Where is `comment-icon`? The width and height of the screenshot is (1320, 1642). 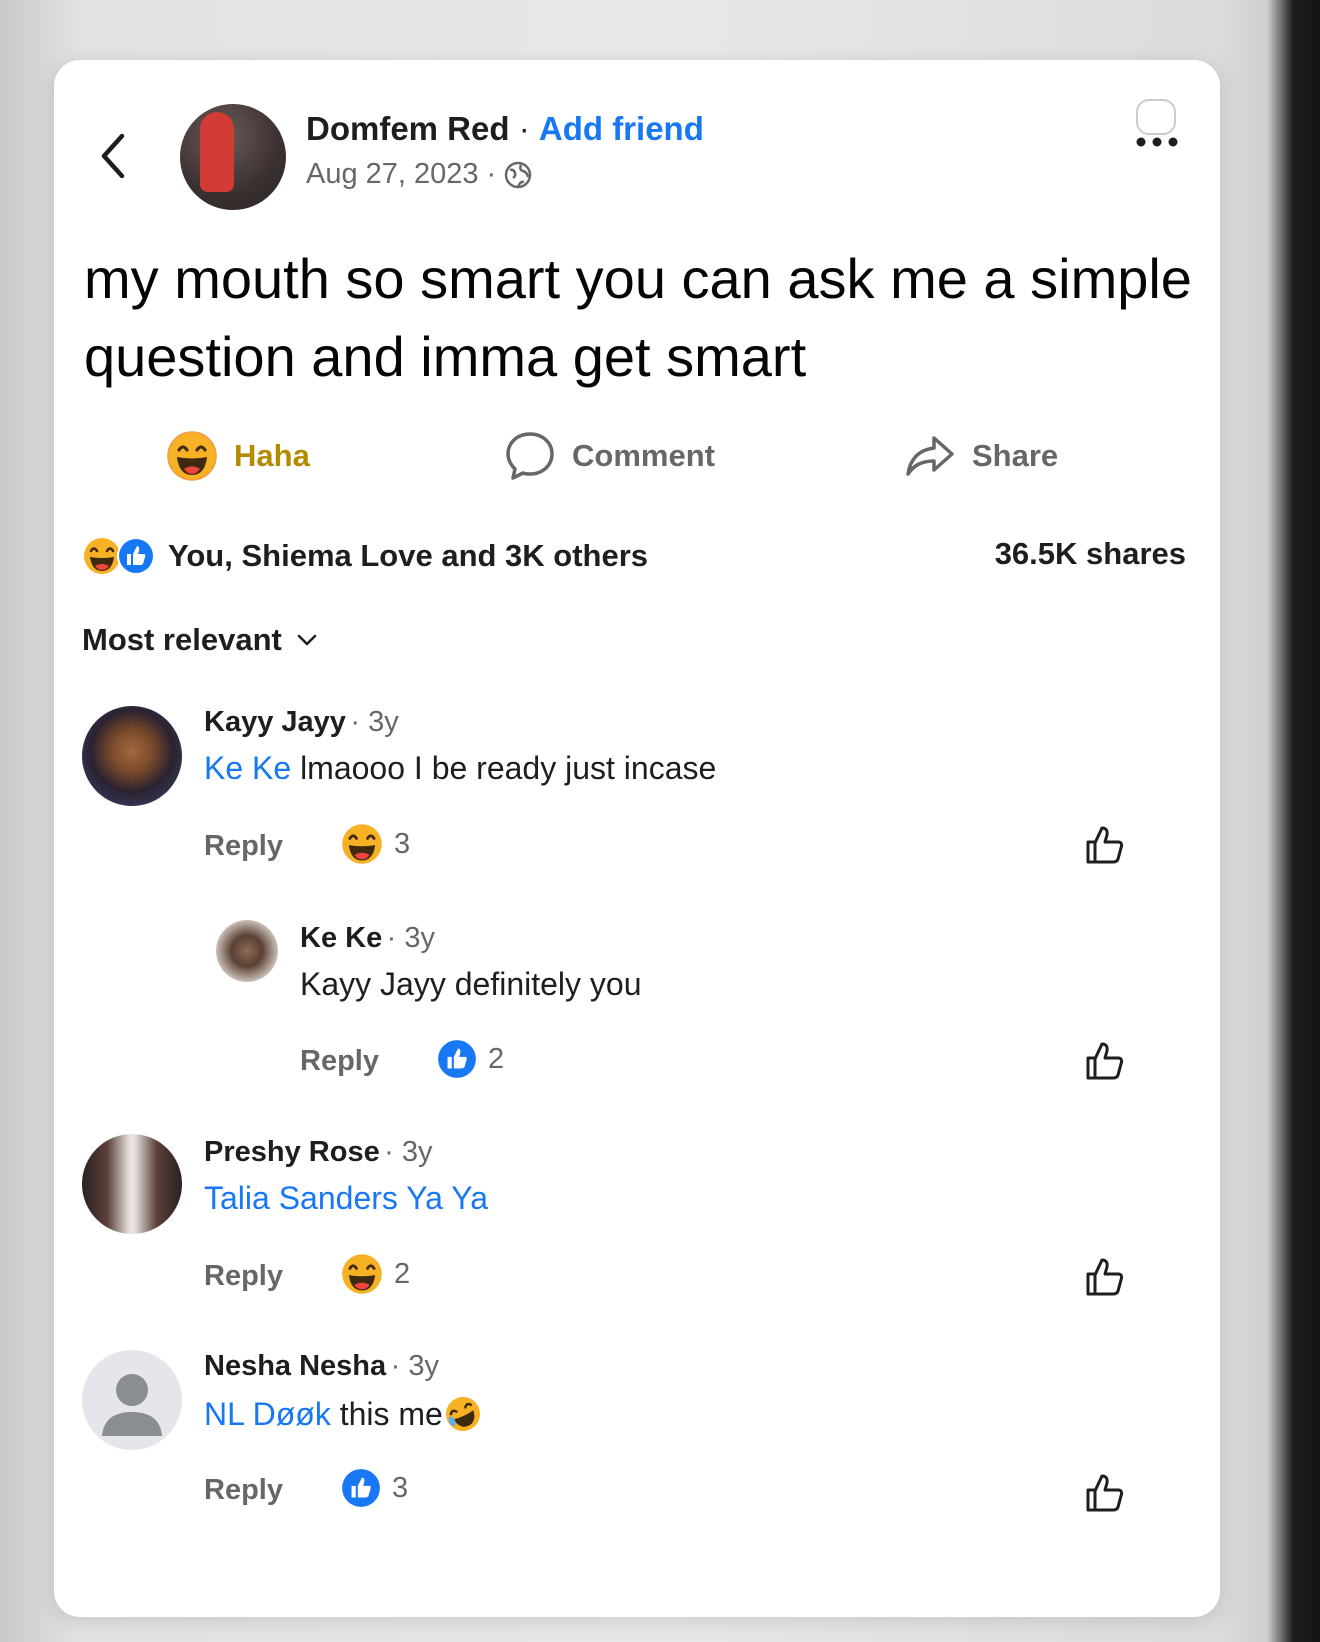
comment-icon is located at coordinates (530, 456).